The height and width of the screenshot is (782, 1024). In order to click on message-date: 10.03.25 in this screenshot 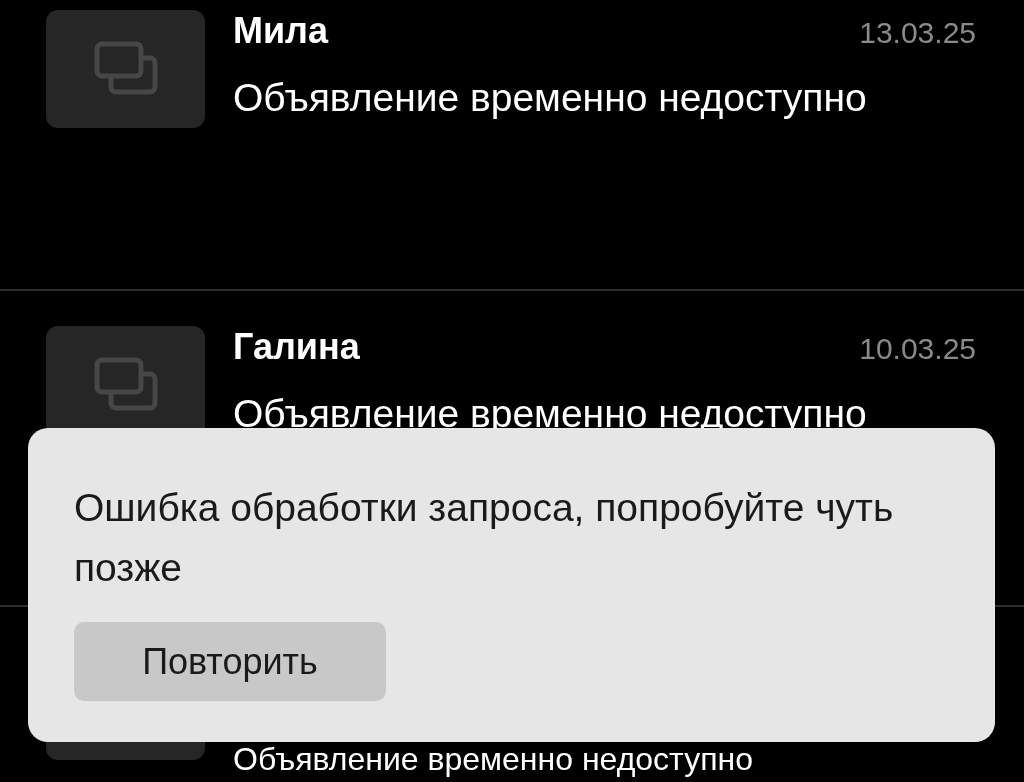, I will do `click(917, 349)`.